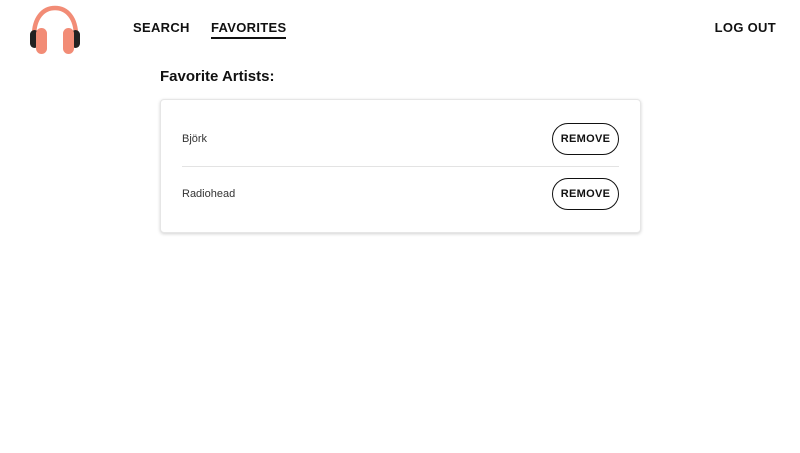 The width and height of the screenshot is (800, 453). I want to click on logout-link: LOG OUT, so click(745, 28).